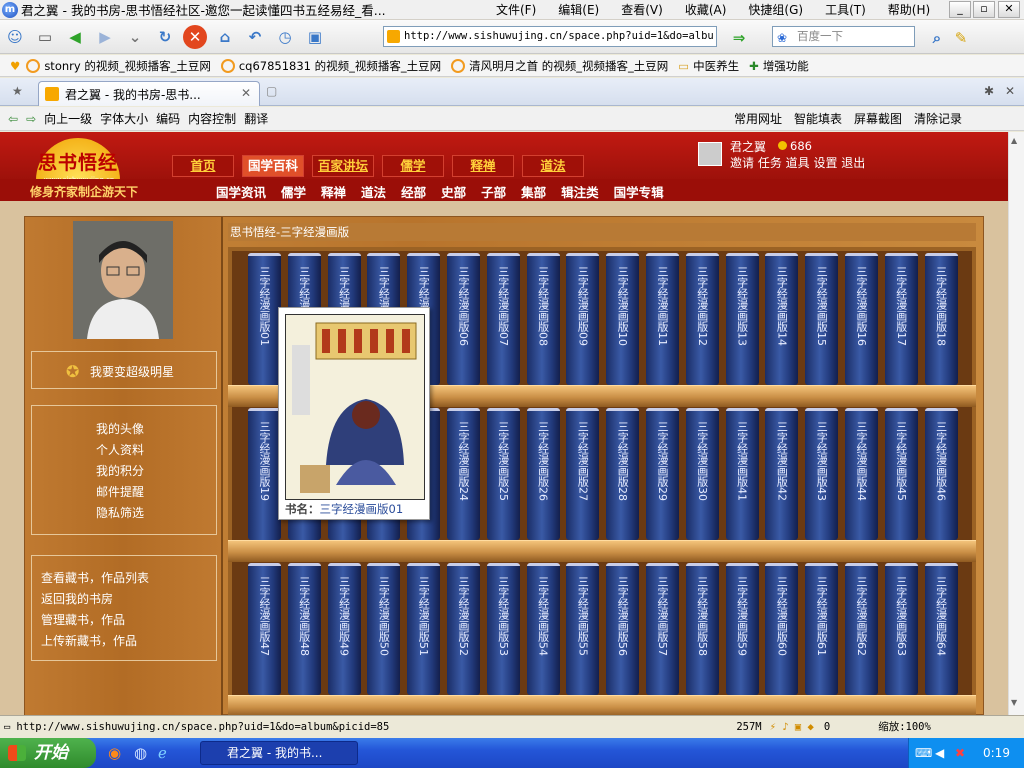 Image resolution: width=1024 pixels, height=768 pixels. What do you see at coordinates (861, 319) in the screenshot?
I see `book-spine: 三字经漫画版16` at bounding box center [861, 319].